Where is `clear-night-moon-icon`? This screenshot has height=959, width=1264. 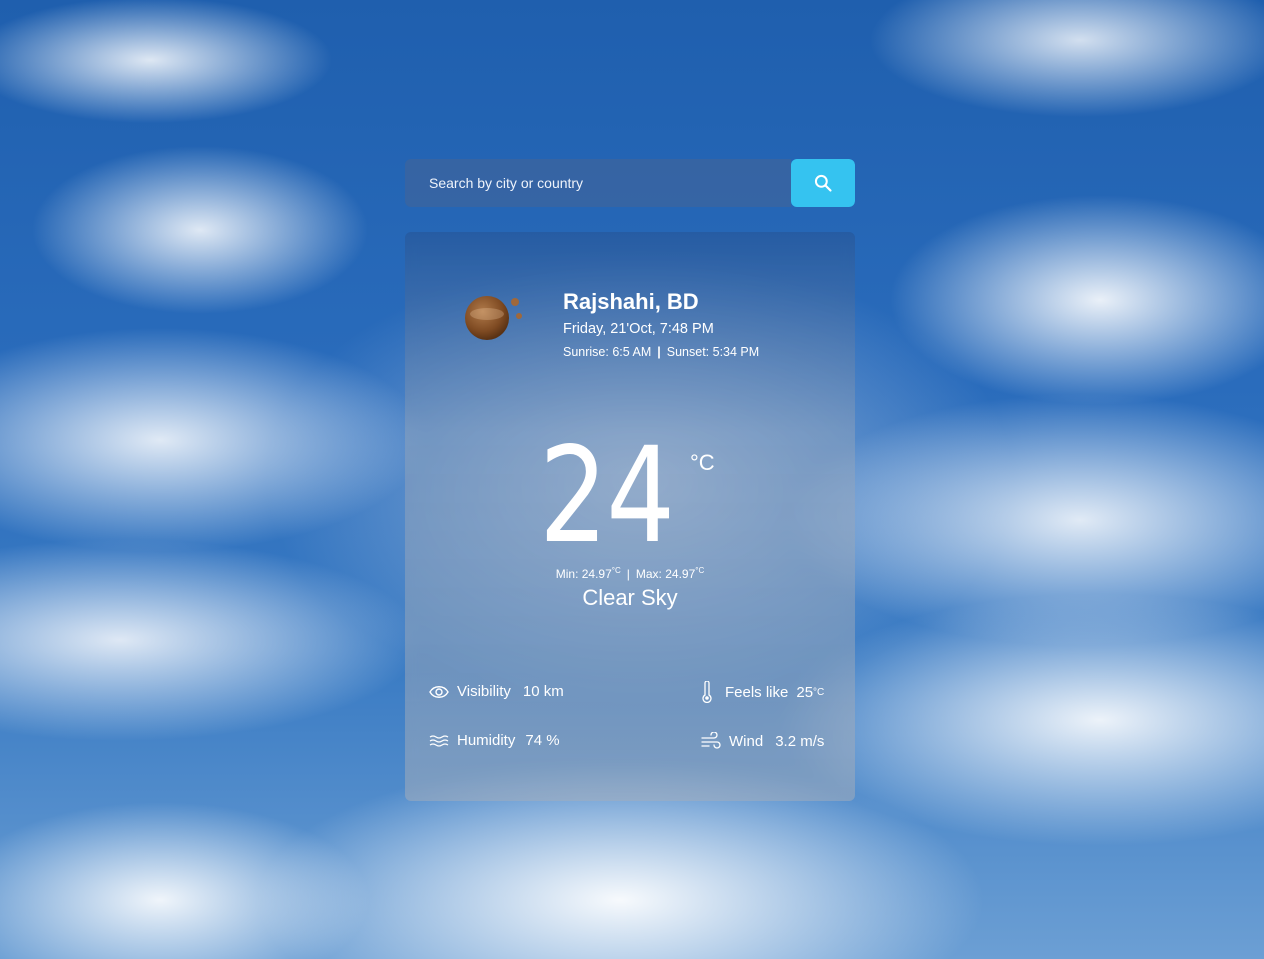 clear-night-moon-icon is located at coordinates (493, 318).